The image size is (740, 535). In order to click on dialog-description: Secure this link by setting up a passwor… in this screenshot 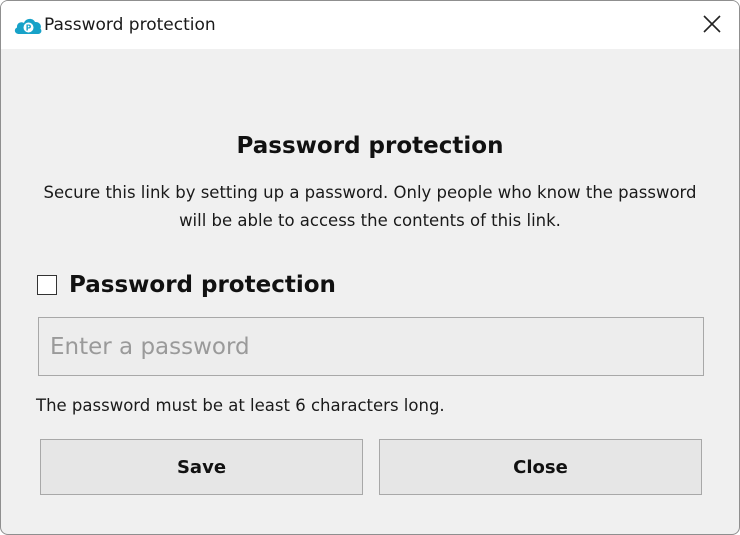, I will do `click(370, 206)`.